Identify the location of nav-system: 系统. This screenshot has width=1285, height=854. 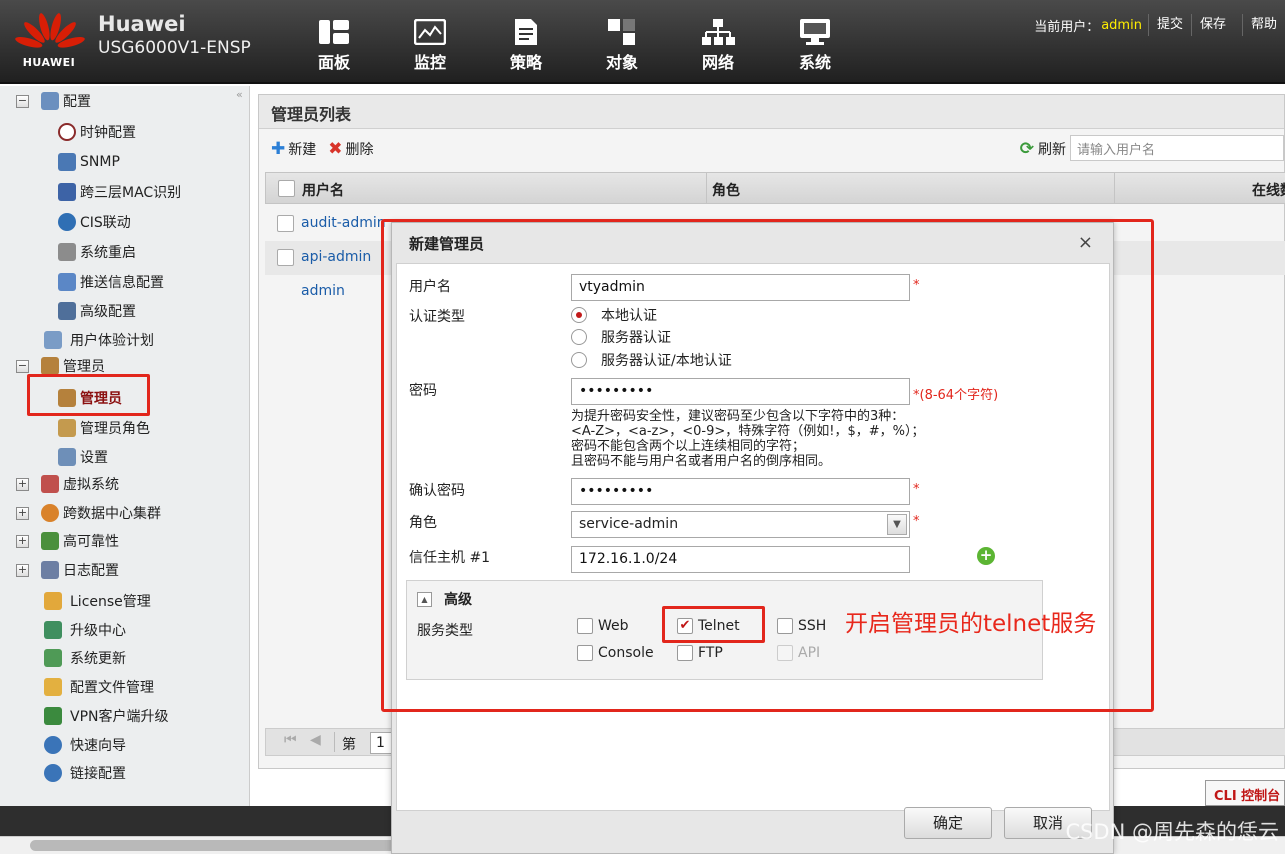
(815, 48).